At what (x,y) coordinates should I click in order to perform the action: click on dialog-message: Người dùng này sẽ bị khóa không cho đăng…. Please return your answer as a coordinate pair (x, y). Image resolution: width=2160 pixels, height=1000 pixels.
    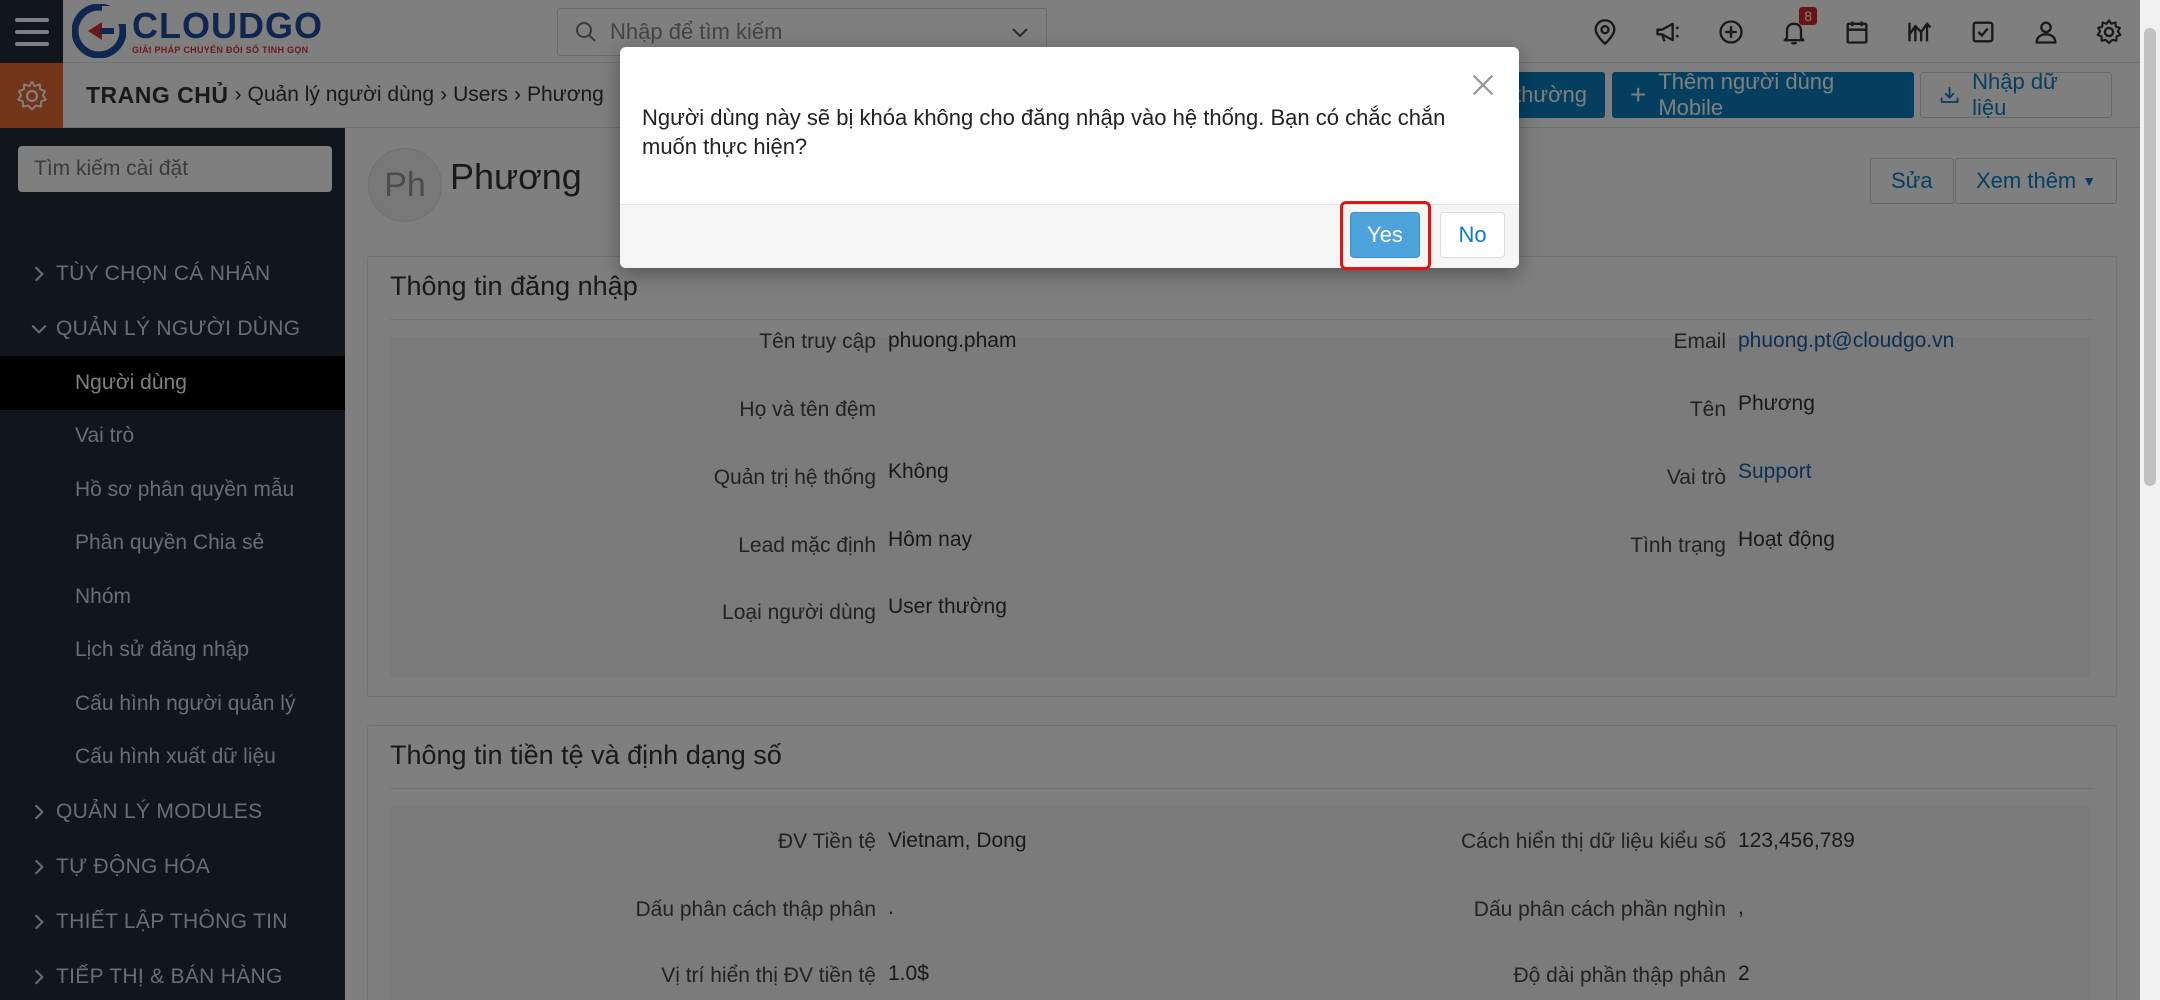
    Looking at the image, I should click on (1044, 132).